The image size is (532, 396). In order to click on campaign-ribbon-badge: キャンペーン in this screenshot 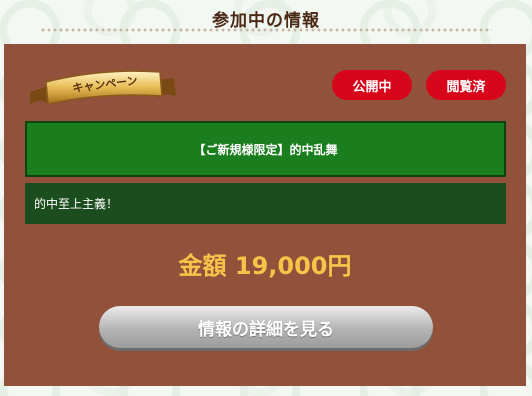, I will do `click(102, 87)`.